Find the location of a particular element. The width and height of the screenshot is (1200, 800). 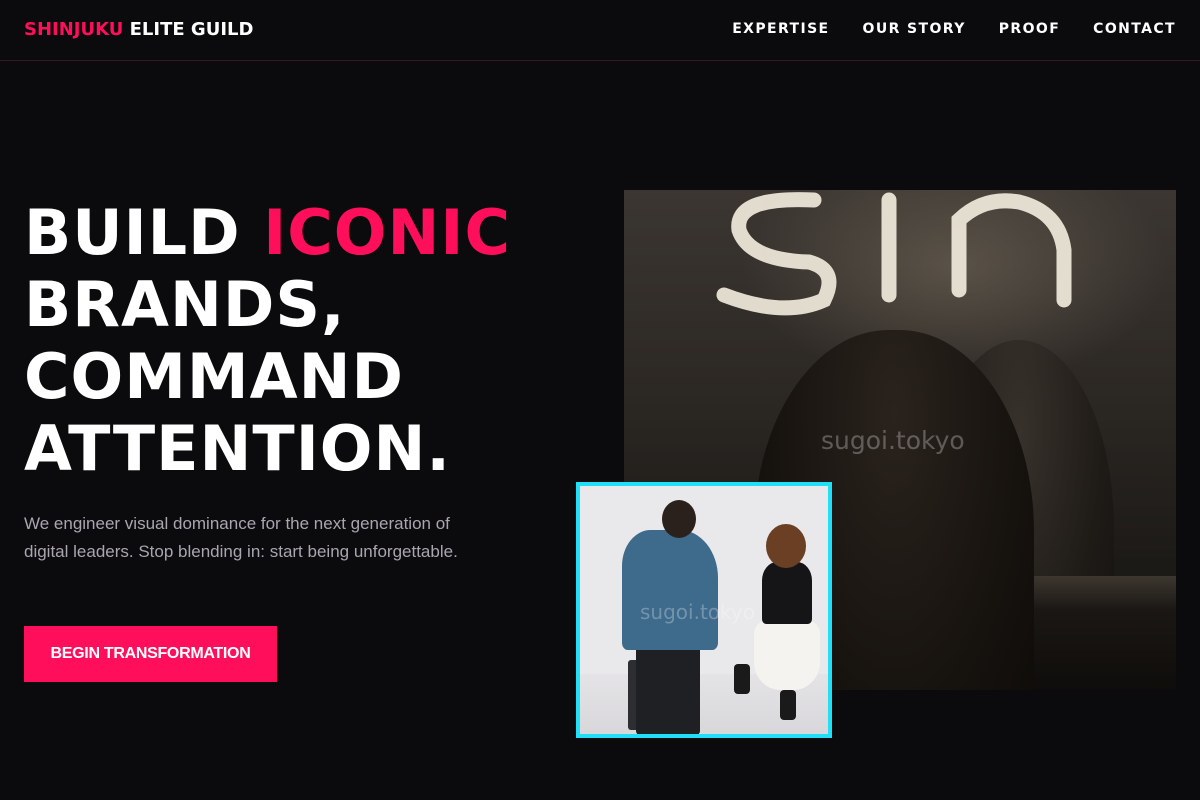

inset-photo-model-jacket is located at coordinates (787, 593).